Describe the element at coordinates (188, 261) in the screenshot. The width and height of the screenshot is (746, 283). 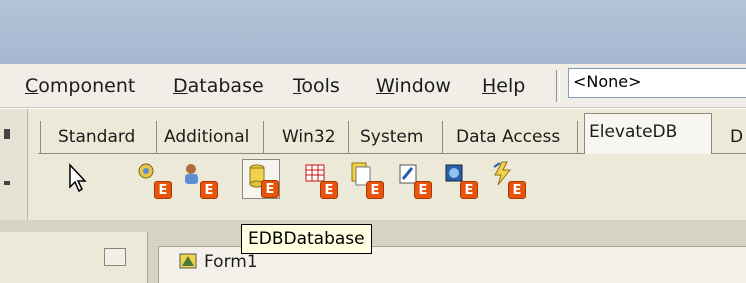
I see `form-icon` at that location.